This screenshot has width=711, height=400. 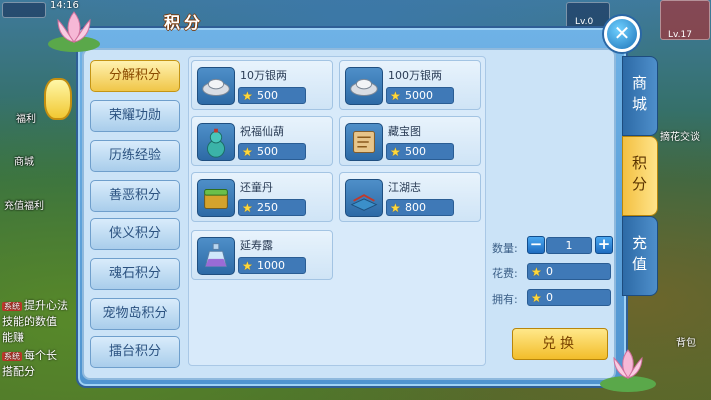 What do you see at coordinates (415, 75) in the screenshot?
I see `item-name: 100万银两` at bounding box center [415, 75].